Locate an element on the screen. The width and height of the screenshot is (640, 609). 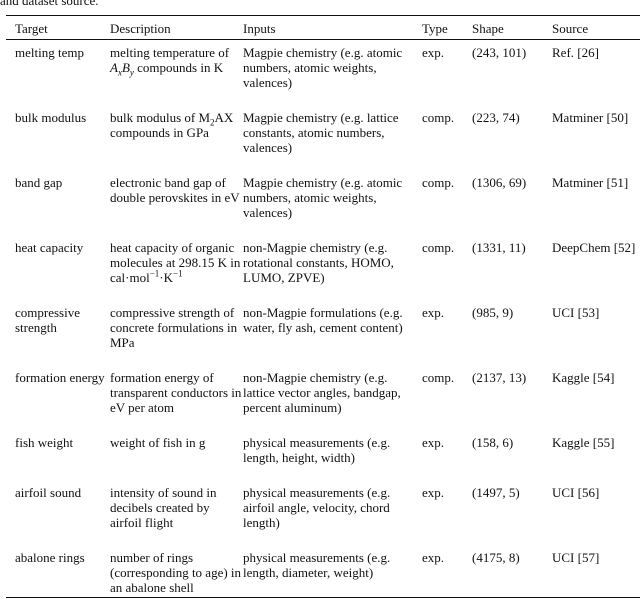
cell-shape: (1331, 11) is located at coordinates (499, 247).